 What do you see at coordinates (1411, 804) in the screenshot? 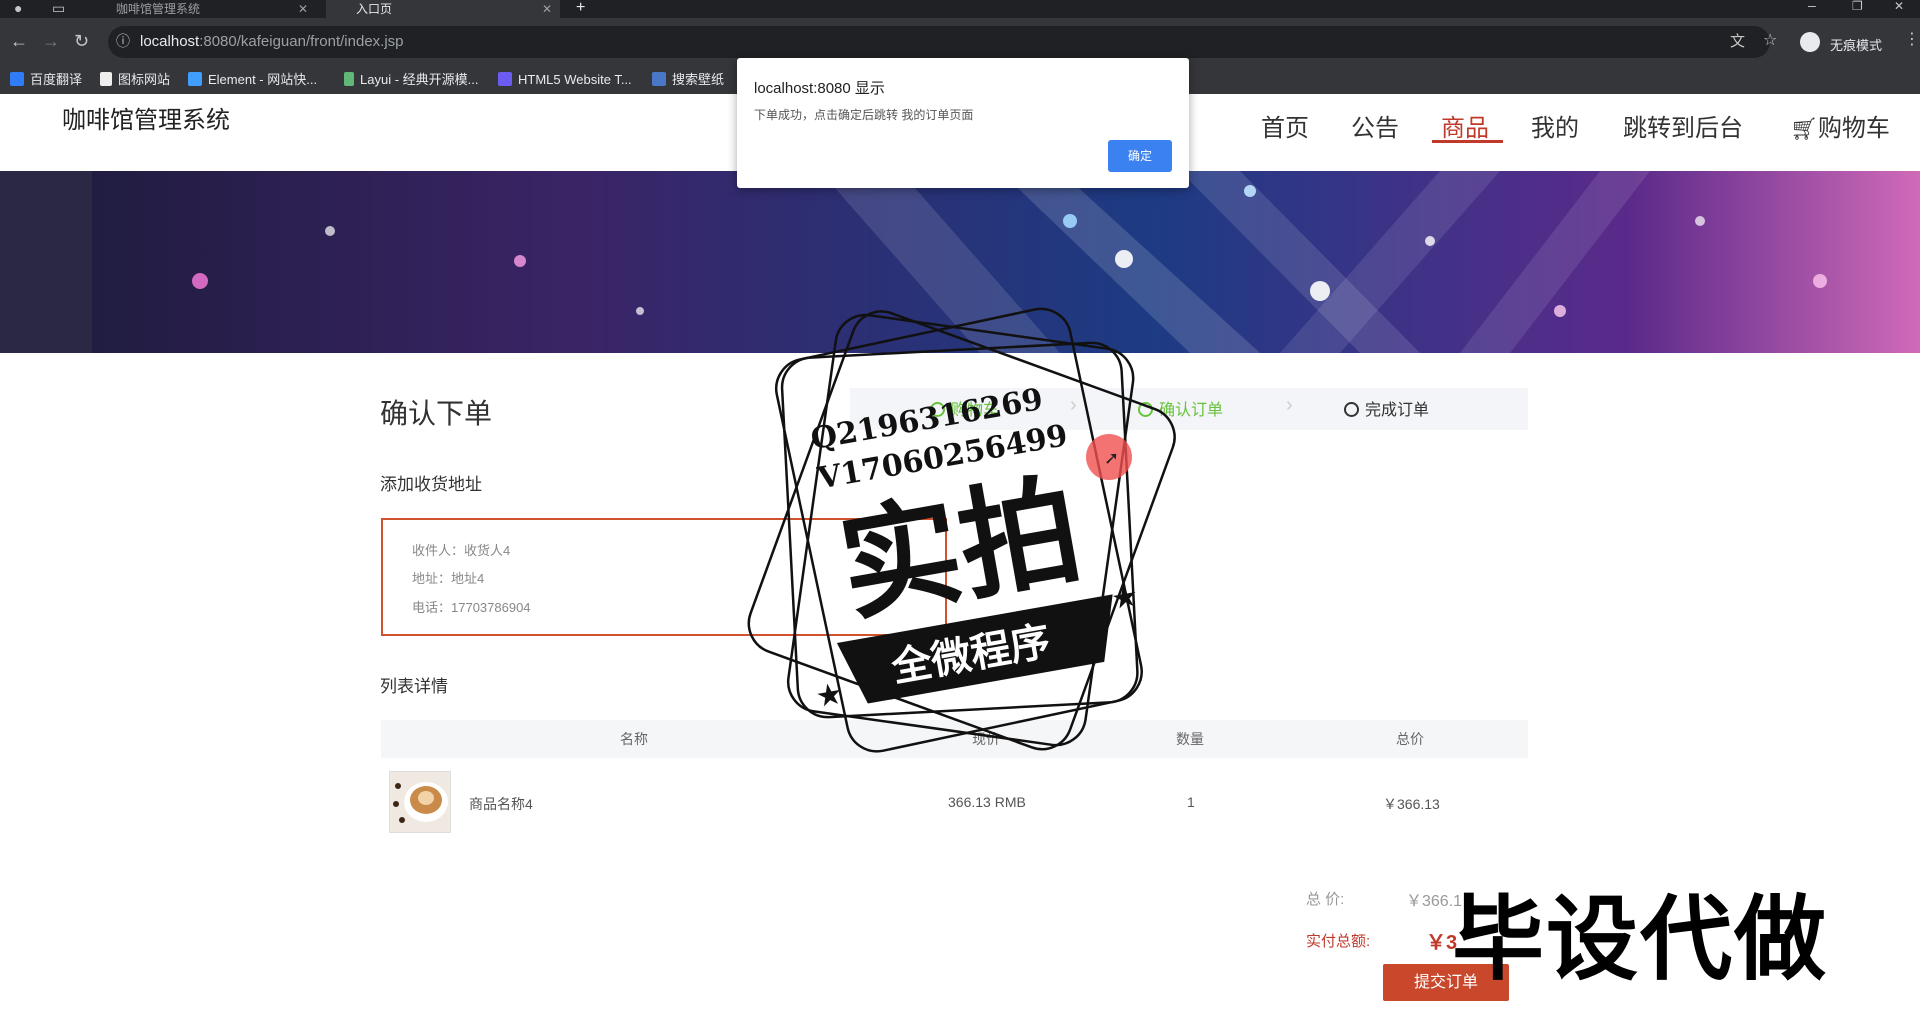
I see `cell-total: ￥366.13` at bounding box center [1411, 804].